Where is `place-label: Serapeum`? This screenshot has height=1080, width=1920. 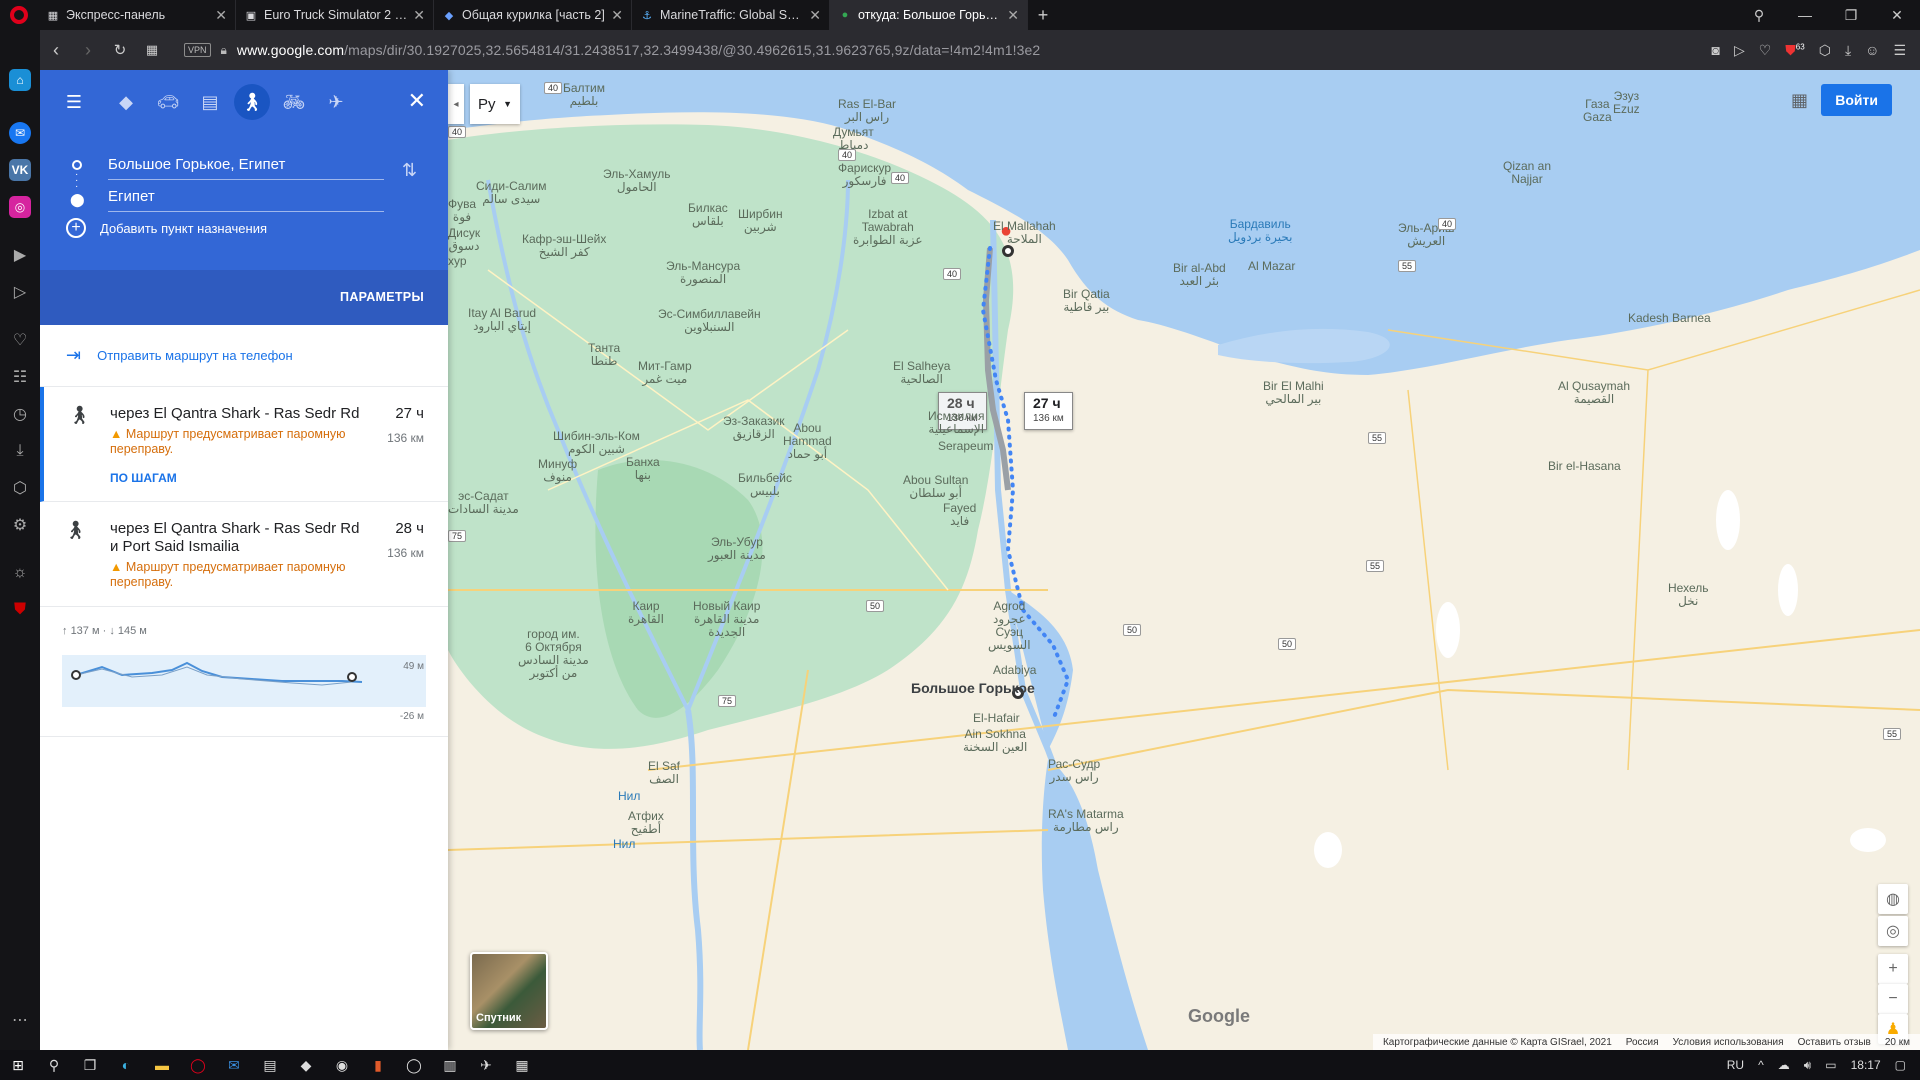
place-label: Serapeum is located at coordinates (965, 446).